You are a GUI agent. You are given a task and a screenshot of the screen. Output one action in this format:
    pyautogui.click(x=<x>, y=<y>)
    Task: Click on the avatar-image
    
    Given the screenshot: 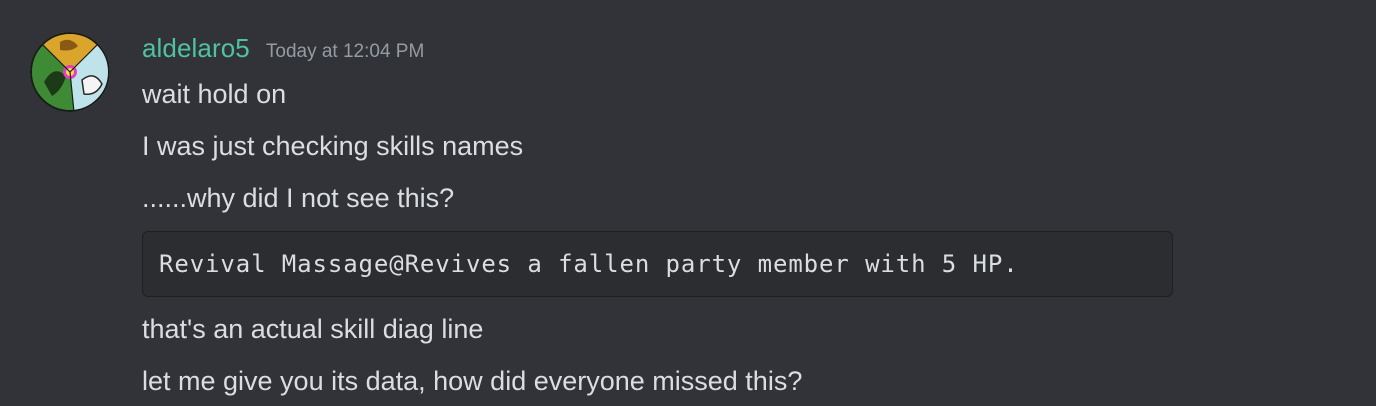 What is the action you would take?
    pyautogui.click(x=70, y=72)
    